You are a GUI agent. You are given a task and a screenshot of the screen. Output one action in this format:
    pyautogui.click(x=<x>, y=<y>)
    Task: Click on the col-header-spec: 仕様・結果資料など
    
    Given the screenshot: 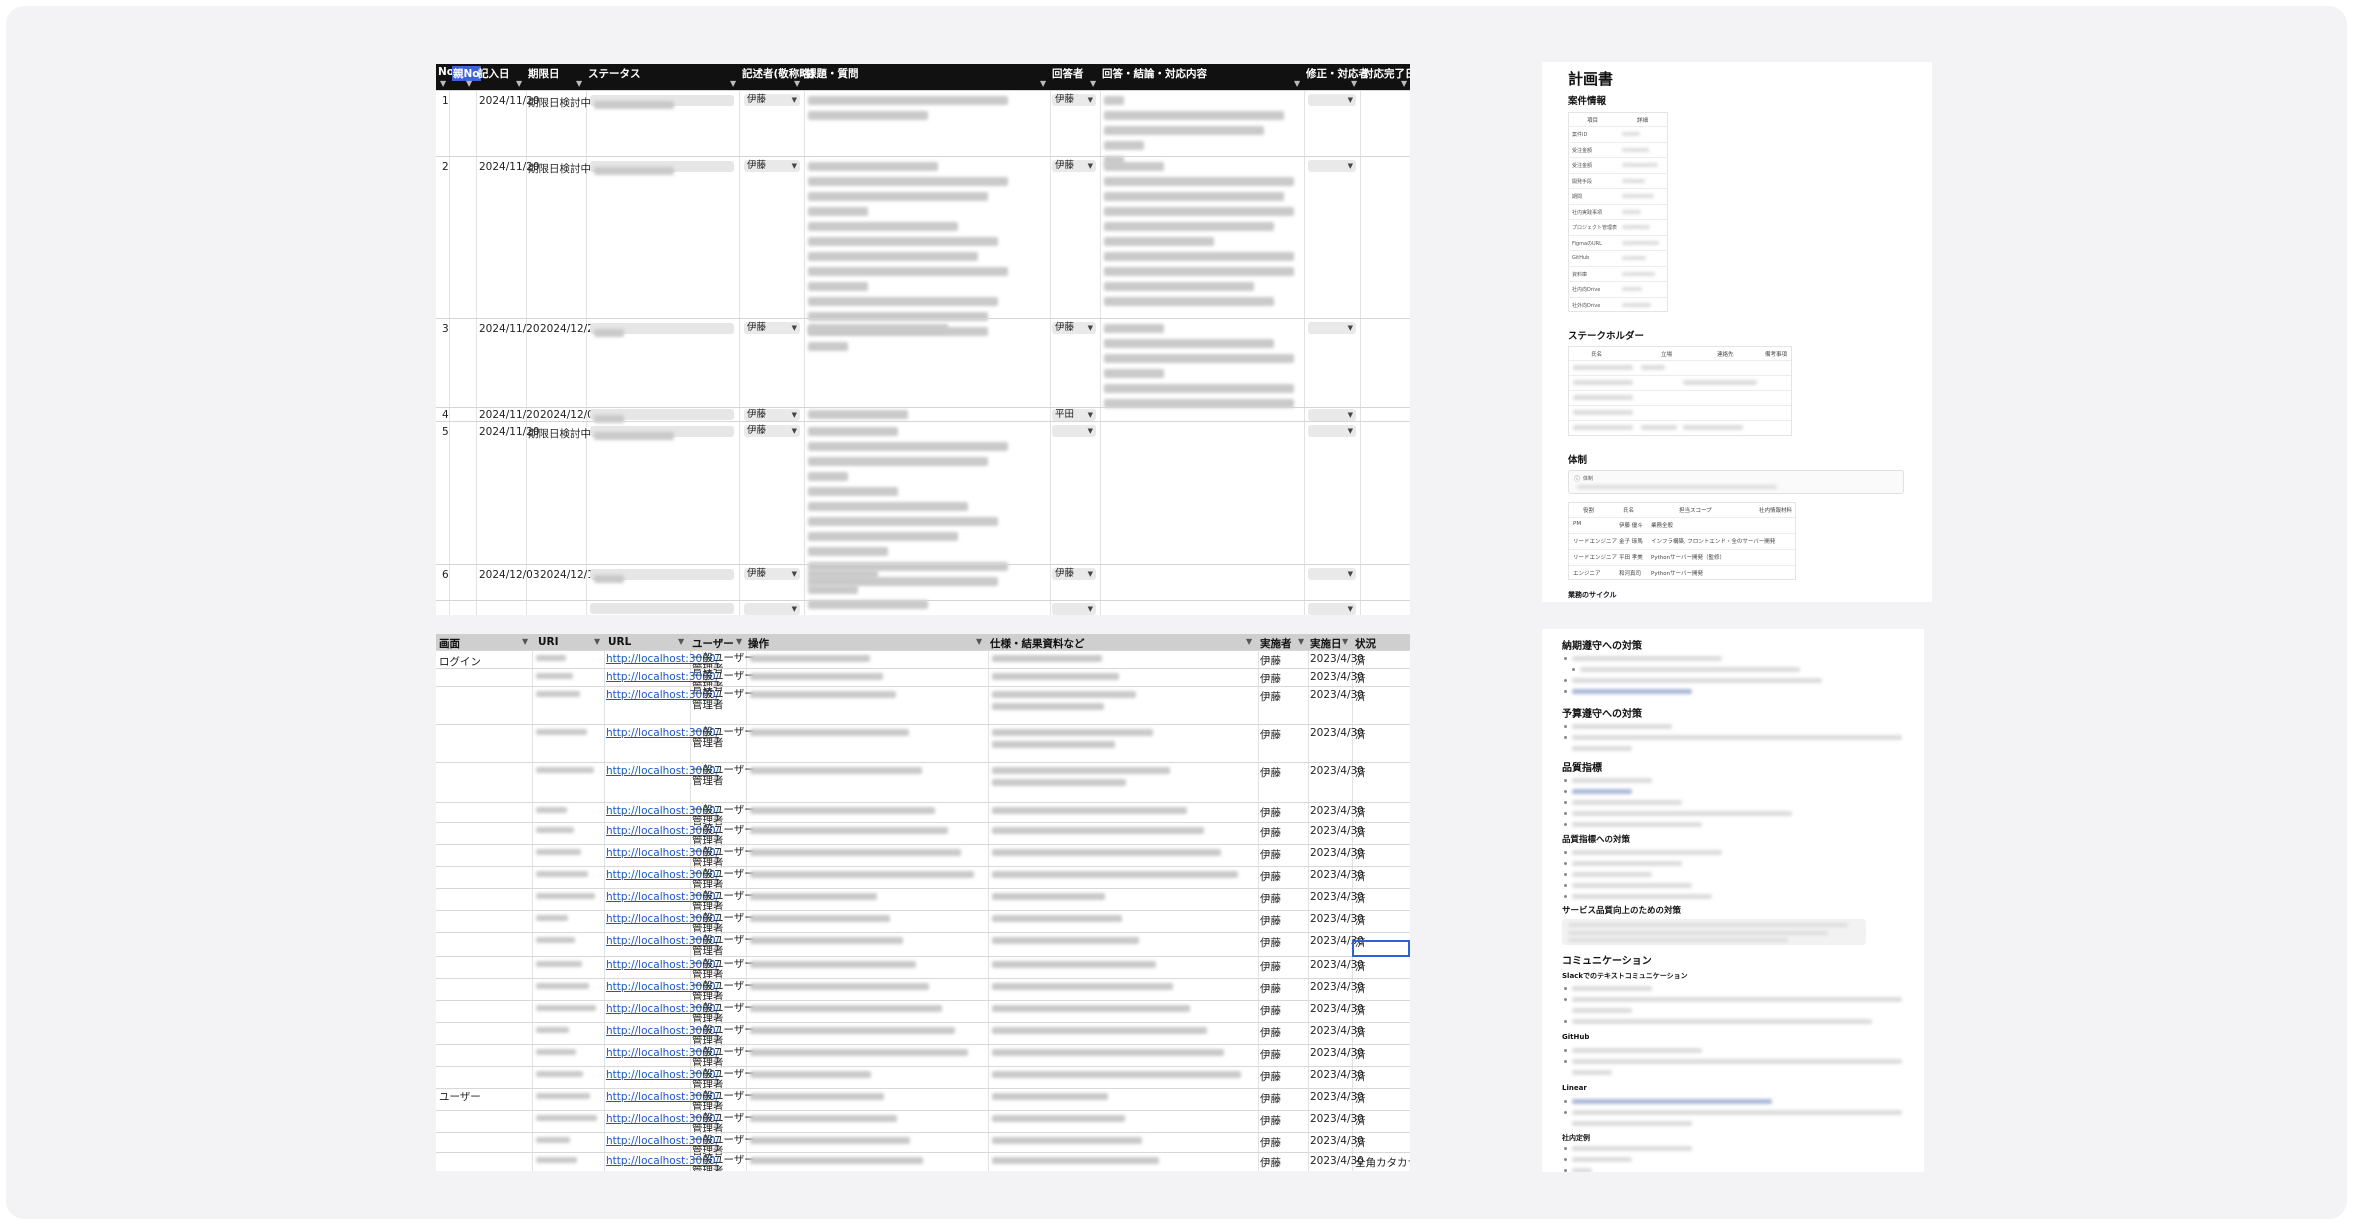 What is the action you would take?
    pyautogui.click(x=1037, y=643)
    